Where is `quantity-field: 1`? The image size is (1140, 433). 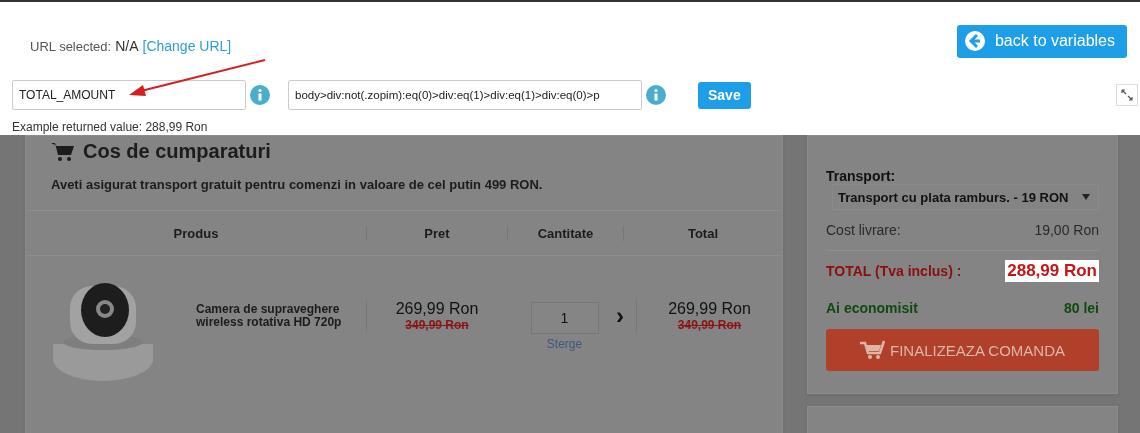
quantity-field: 1 is located at coordinates (564, 317).